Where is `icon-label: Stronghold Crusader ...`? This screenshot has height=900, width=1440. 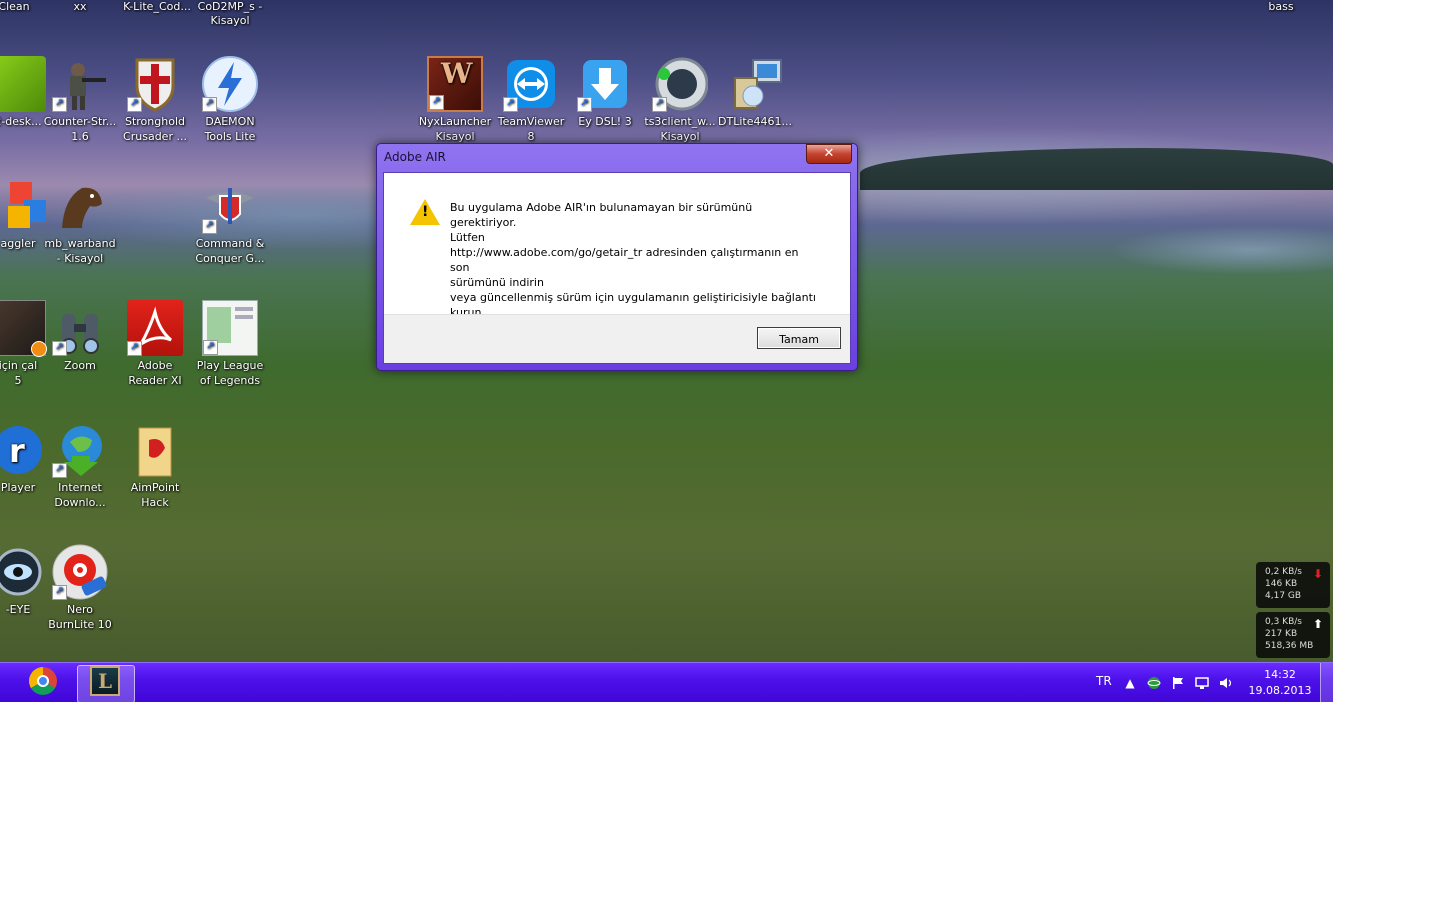 icon-label: Stronghold Crusader ... is located at coordinates (155, 129).